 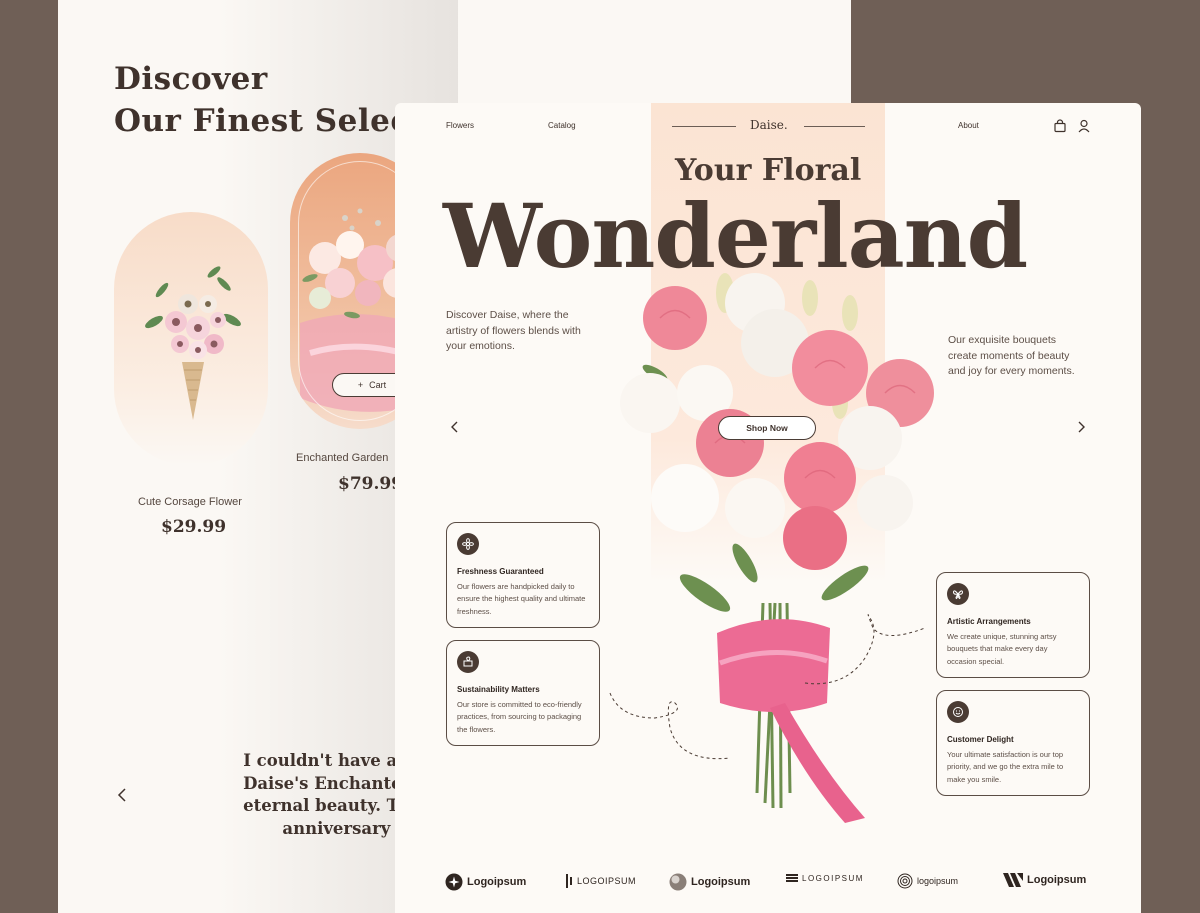 I want to click on flower-icon, so click(x=468, y=544).